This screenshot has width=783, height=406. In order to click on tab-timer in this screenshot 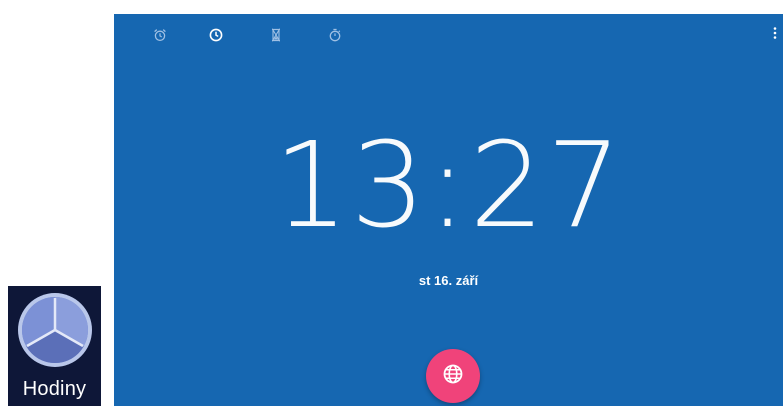, I will do `click(276, 35)`.